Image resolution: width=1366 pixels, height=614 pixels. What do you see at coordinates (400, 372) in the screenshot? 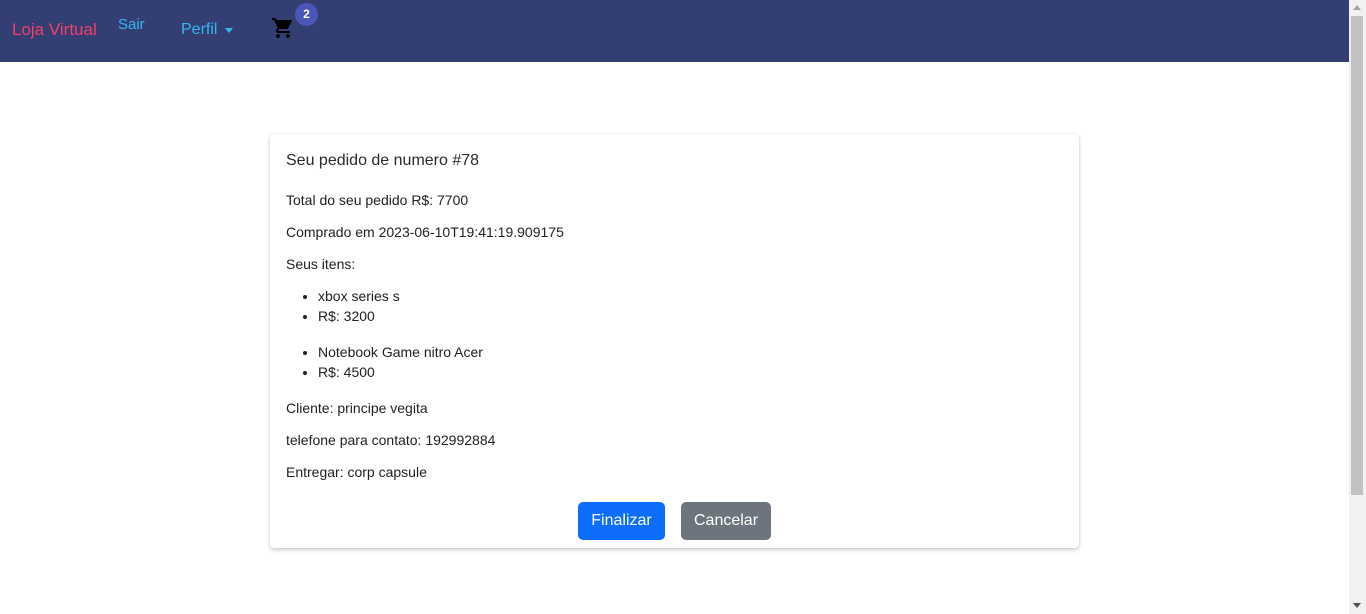
I see `item-price: R$: 4500` at bounding box center [400, 372].